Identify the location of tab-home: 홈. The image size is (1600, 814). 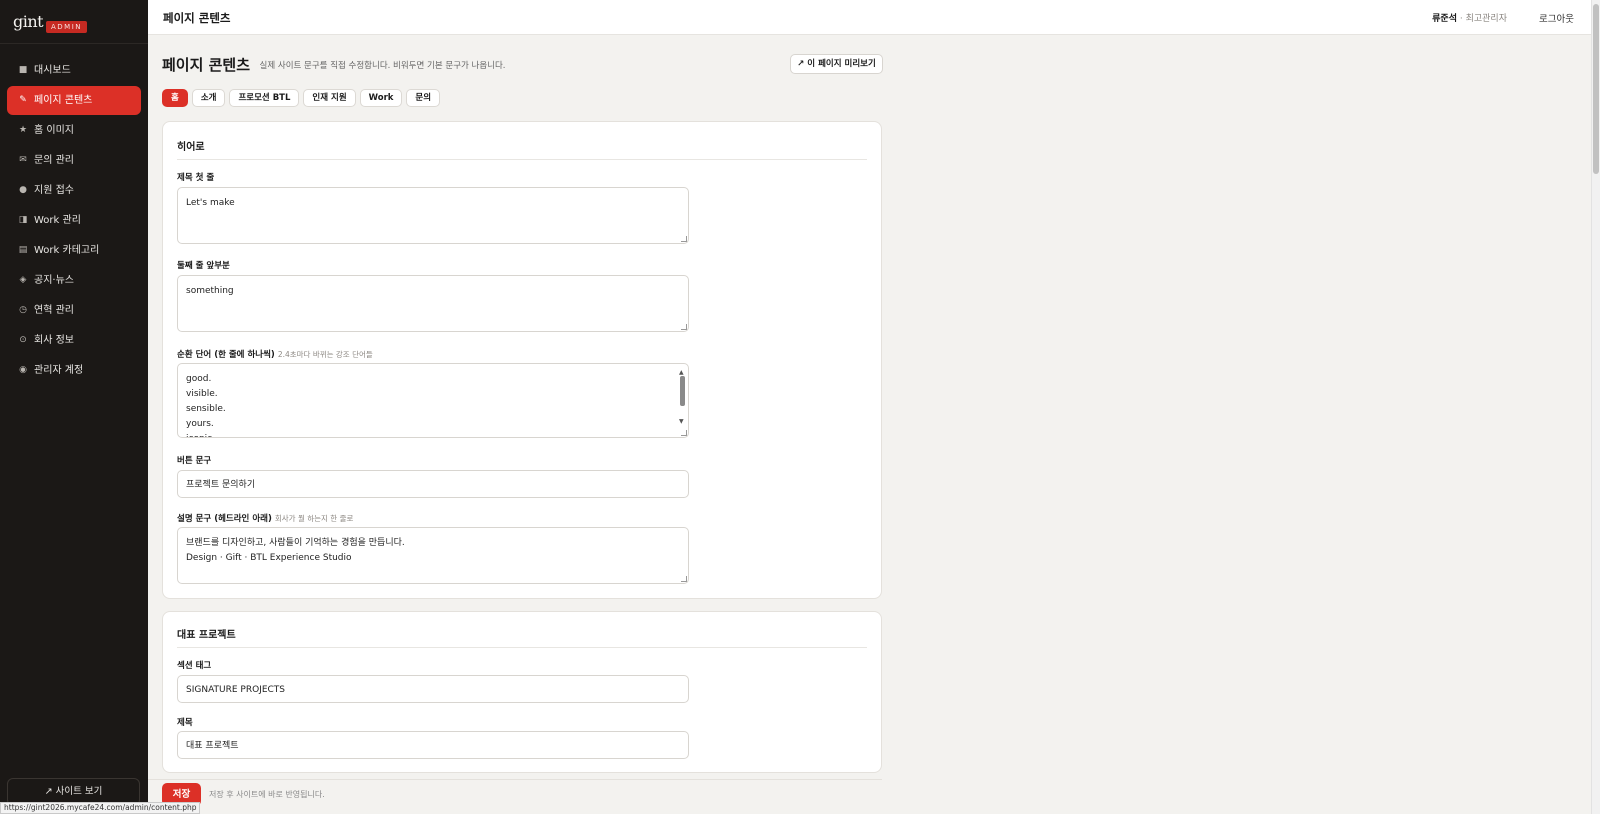
(175, 98).